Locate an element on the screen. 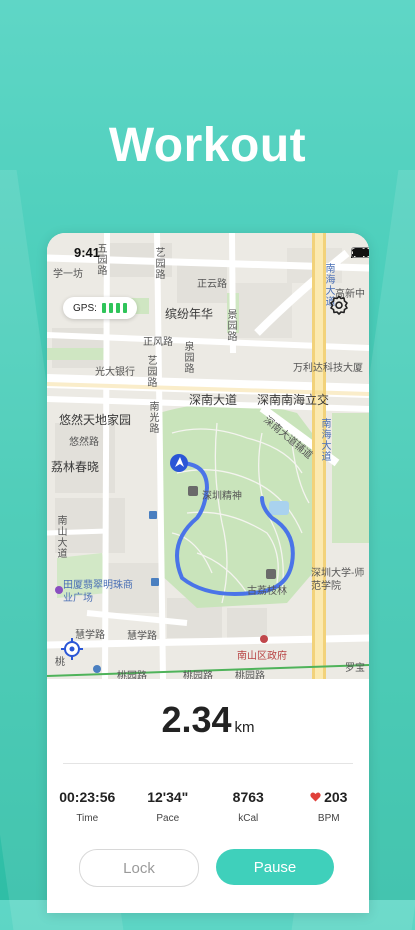 Image resolution: width=415 pixels, height=930 pixels. map-label: 光大银行 is located at coordinates (115, 372).